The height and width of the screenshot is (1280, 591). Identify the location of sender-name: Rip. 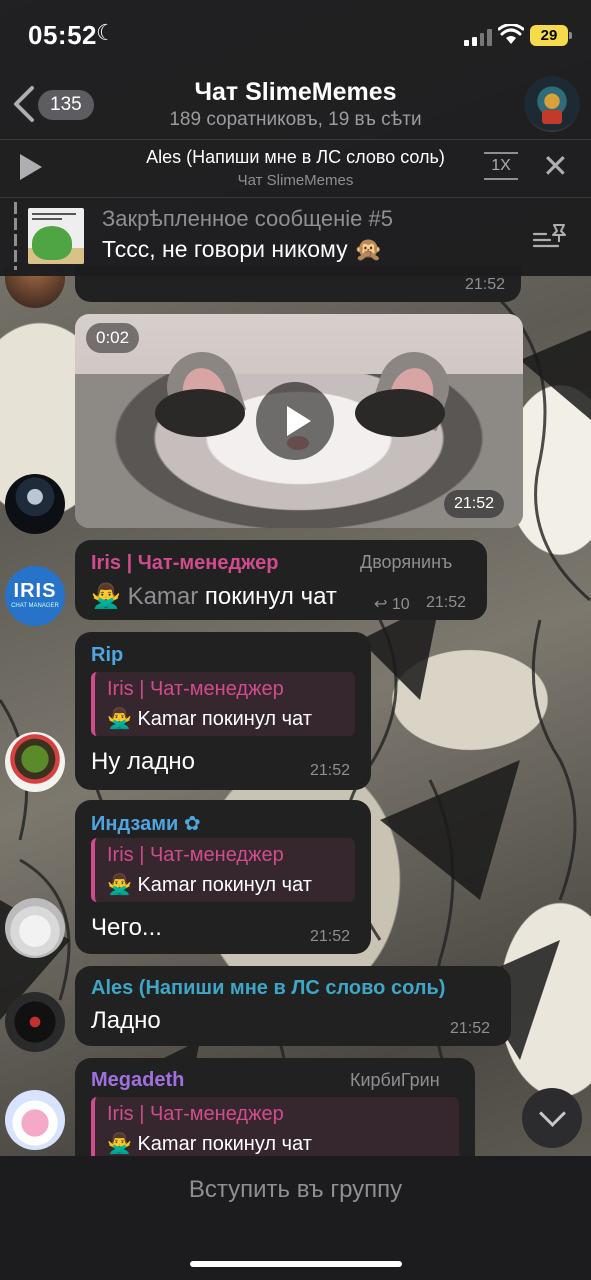
(107, 655).